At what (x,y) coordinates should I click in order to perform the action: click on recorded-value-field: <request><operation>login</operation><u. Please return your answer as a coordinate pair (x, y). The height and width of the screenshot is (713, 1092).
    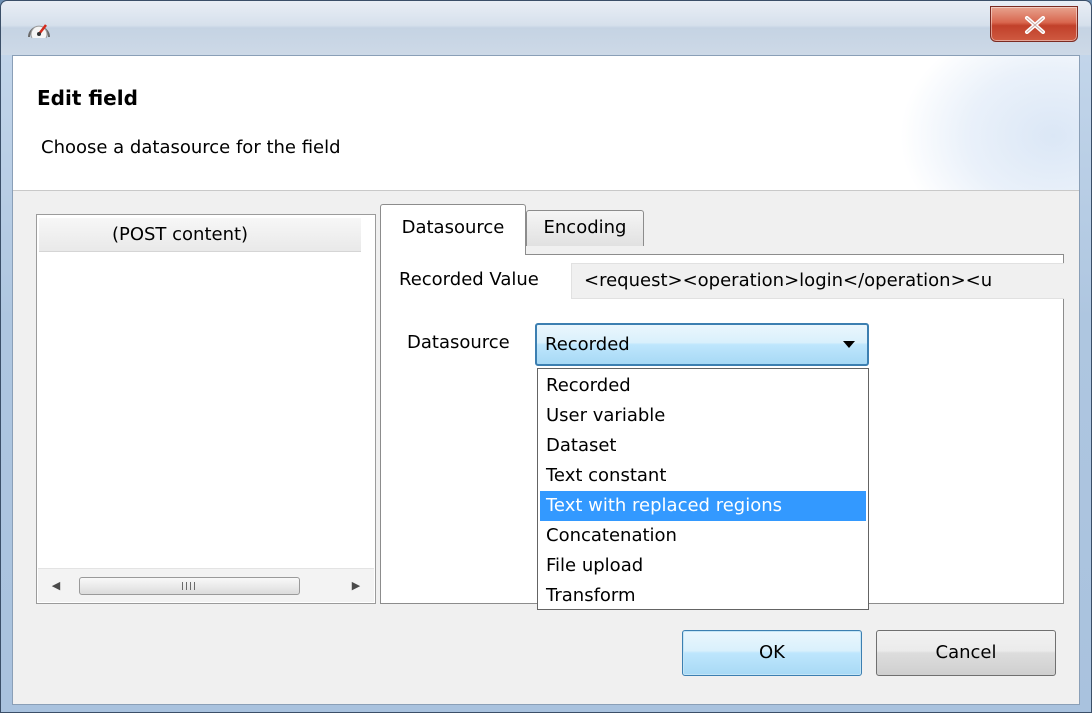
    Looking at the image, I should click on (817, 281).